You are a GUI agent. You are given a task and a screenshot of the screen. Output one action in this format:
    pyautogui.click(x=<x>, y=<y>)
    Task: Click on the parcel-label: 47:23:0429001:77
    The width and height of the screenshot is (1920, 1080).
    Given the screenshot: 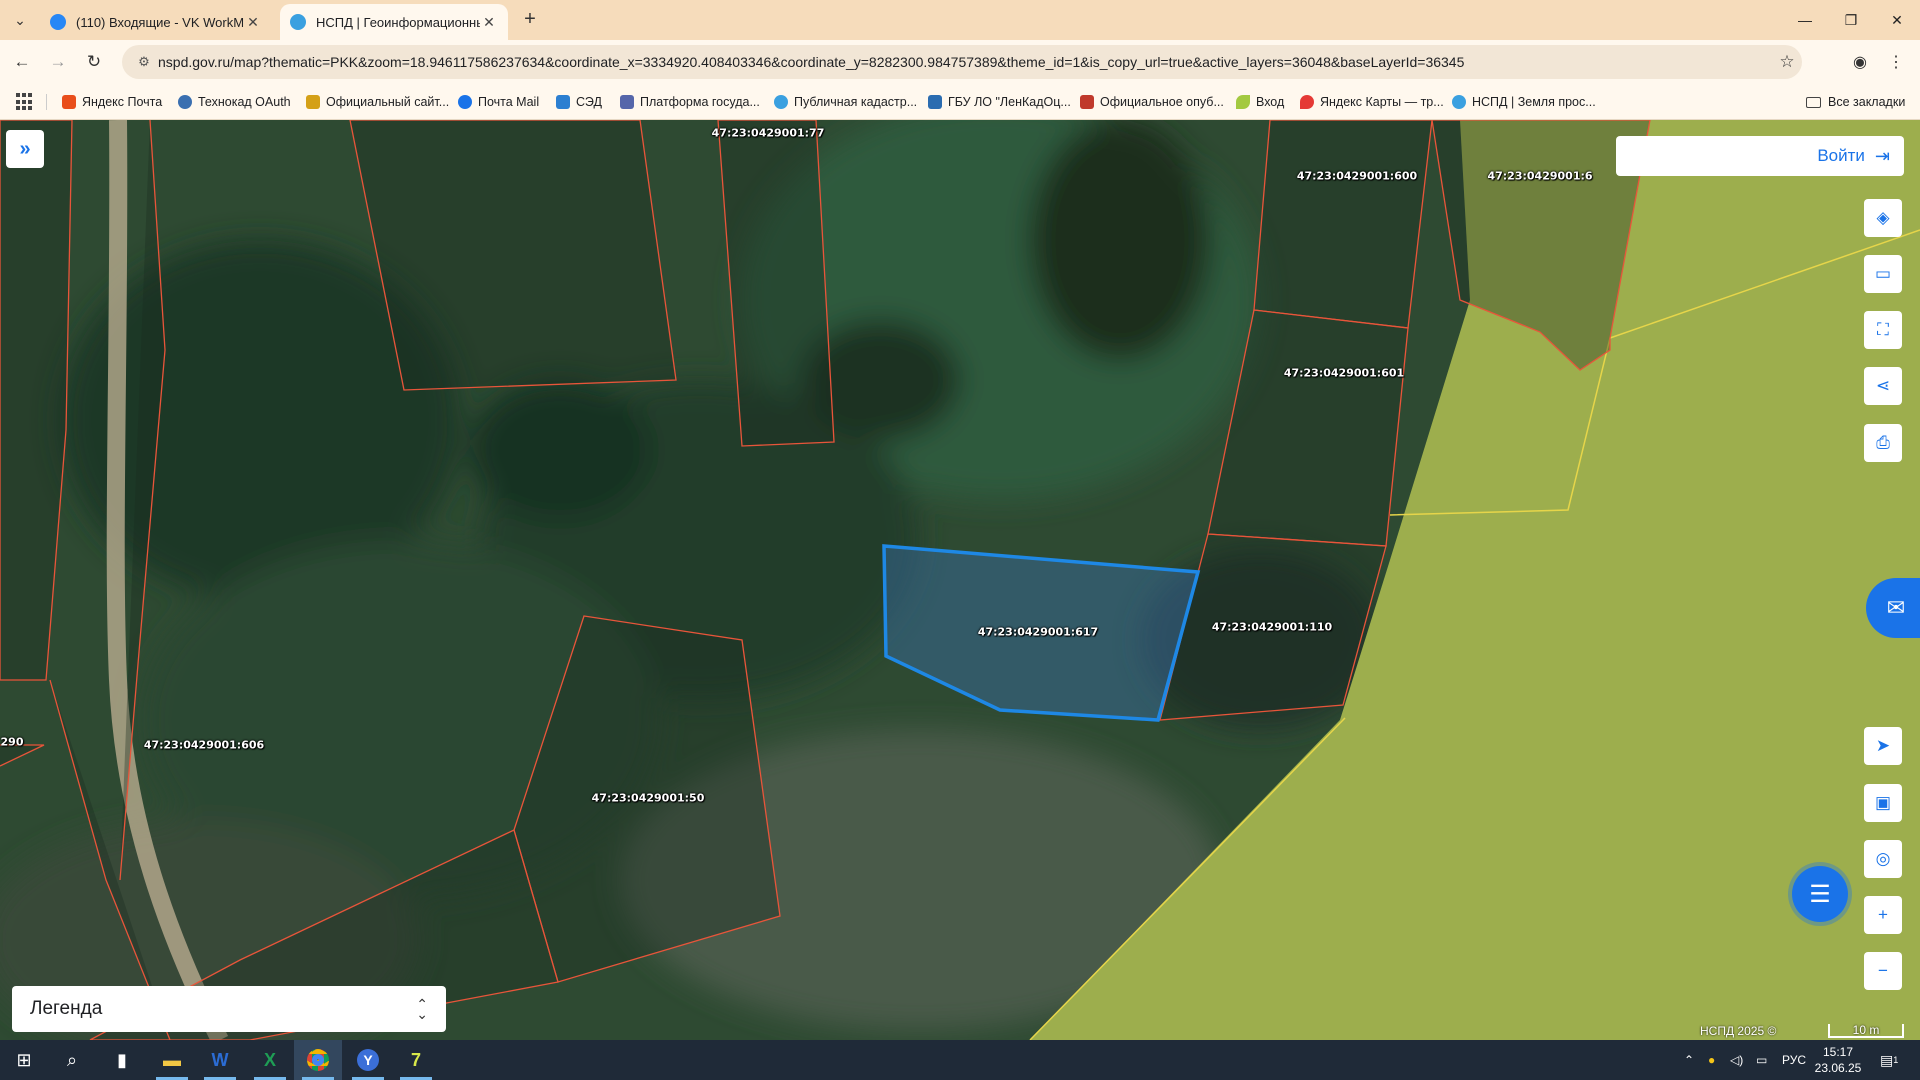 What is the action you would take?
    pyautogui.click(x=768, y=133)
    